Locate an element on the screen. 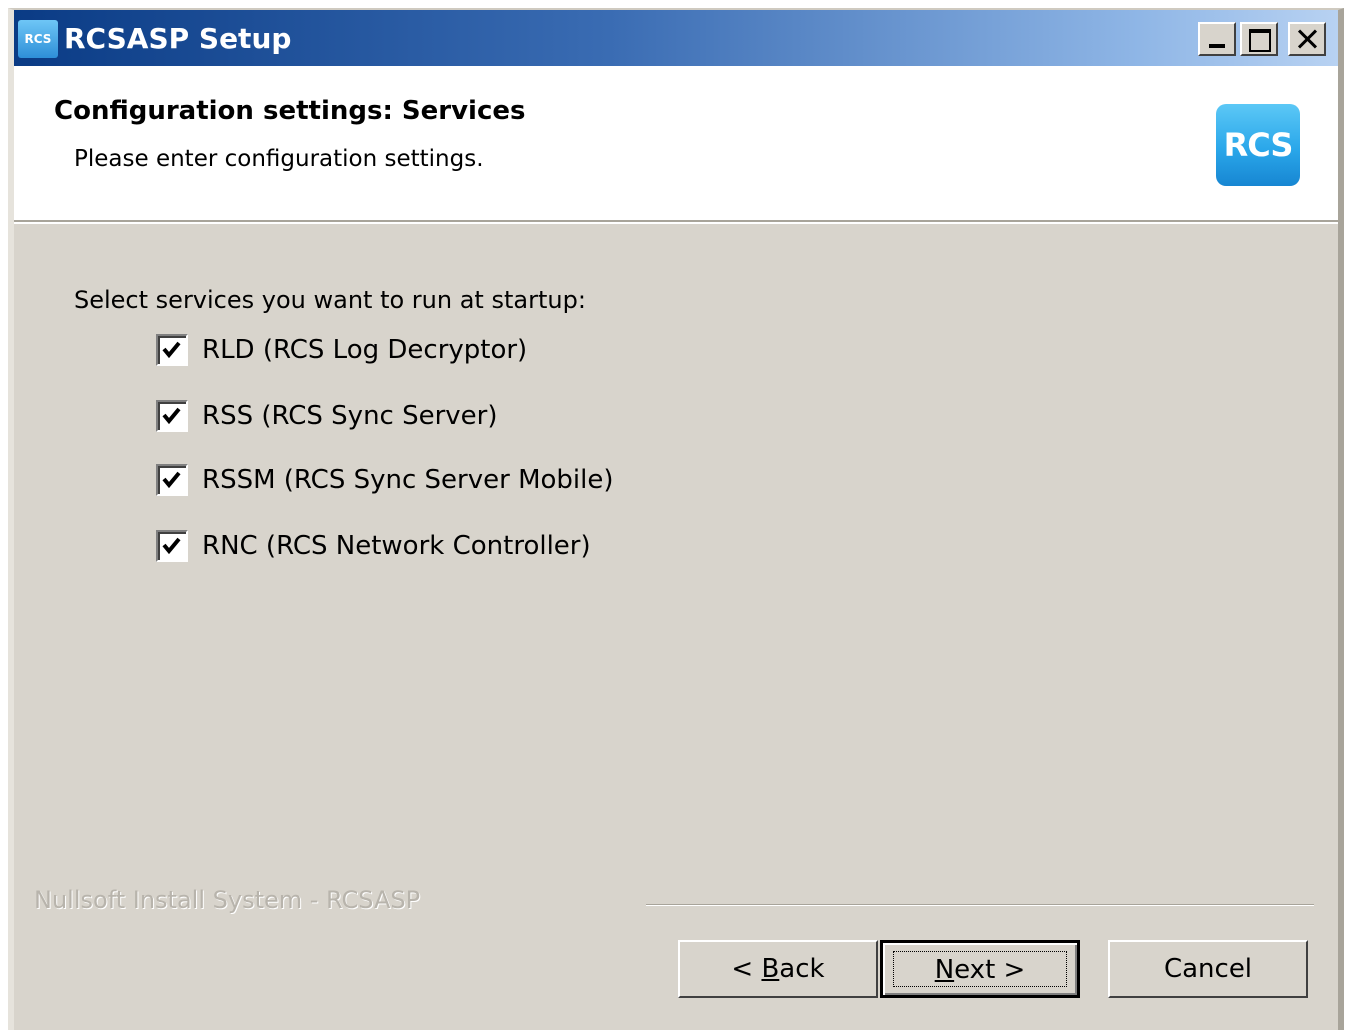  focus-rectangle is located at coordinates (980, 969).